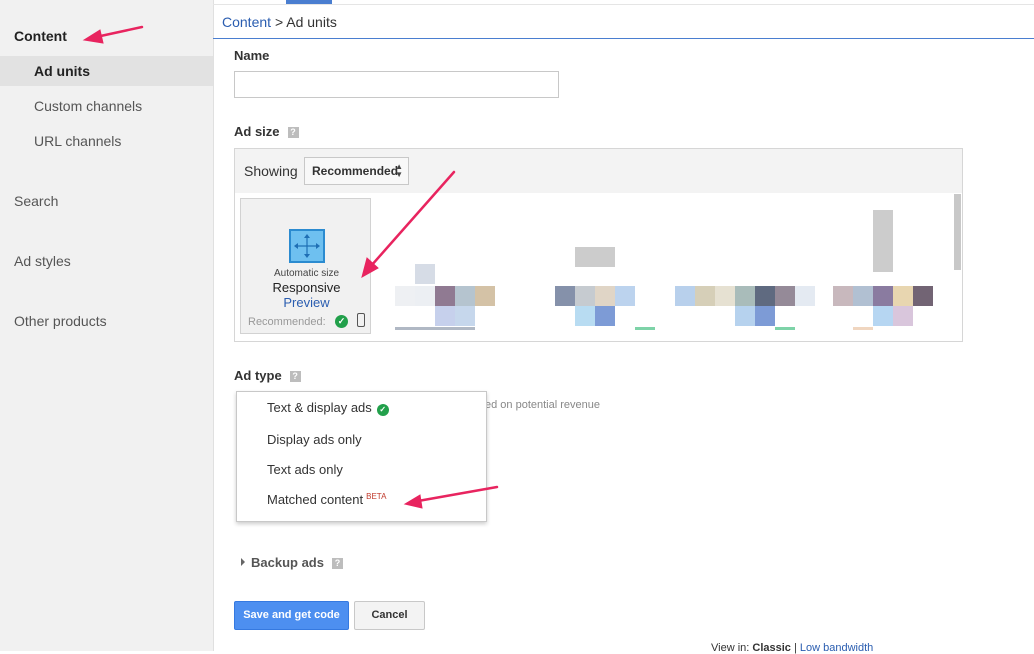  Describe the element at coordinates (291, 615) in the screenshot. I see `save-and-get-code-button: Save and get code` at that location.